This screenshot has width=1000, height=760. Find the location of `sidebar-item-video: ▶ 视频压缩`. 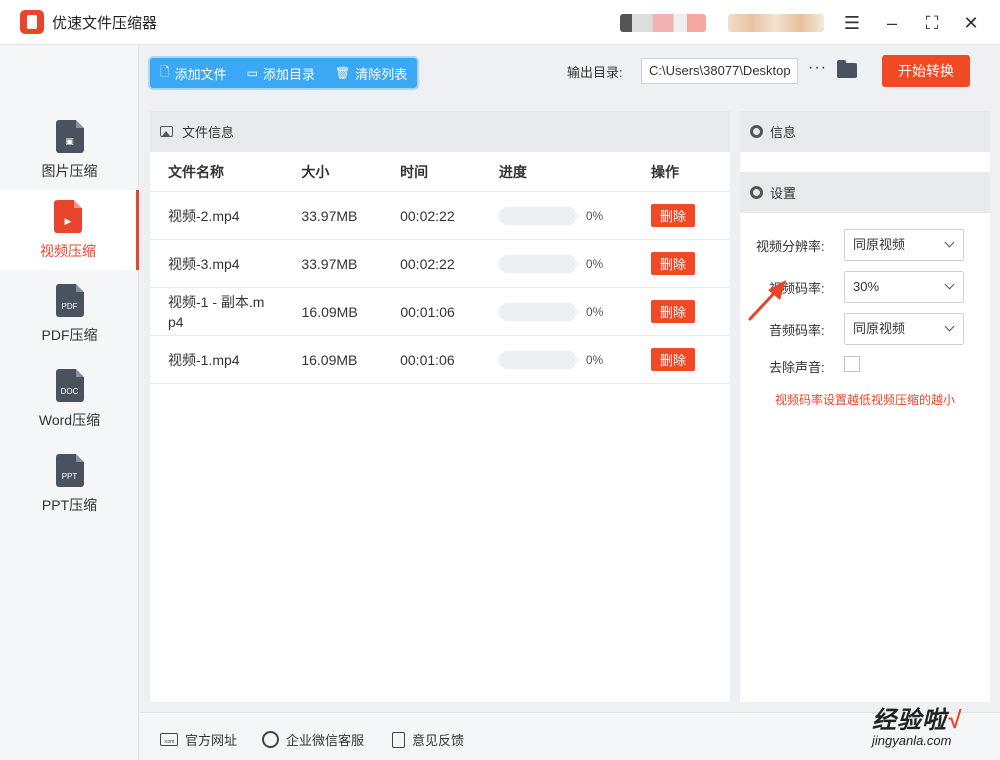

sidebar-item-video: ▶ 视频压缩 is located at coordinates (69, 230).